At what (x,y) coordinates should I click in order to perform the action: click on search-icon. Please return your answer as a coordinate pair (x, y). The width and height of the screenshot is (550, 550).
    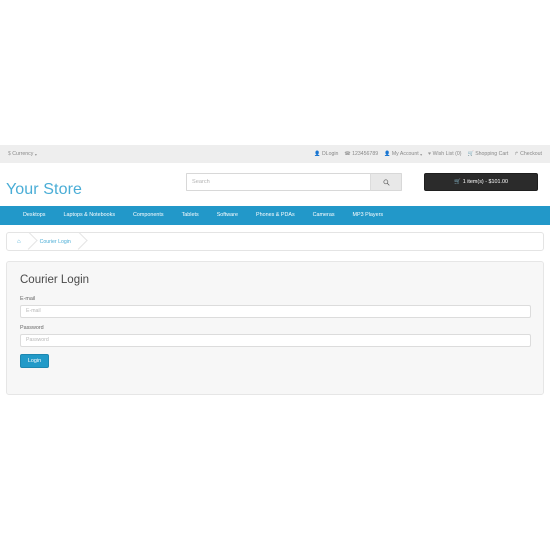
    Looking at the image, I should click on (386, 182).